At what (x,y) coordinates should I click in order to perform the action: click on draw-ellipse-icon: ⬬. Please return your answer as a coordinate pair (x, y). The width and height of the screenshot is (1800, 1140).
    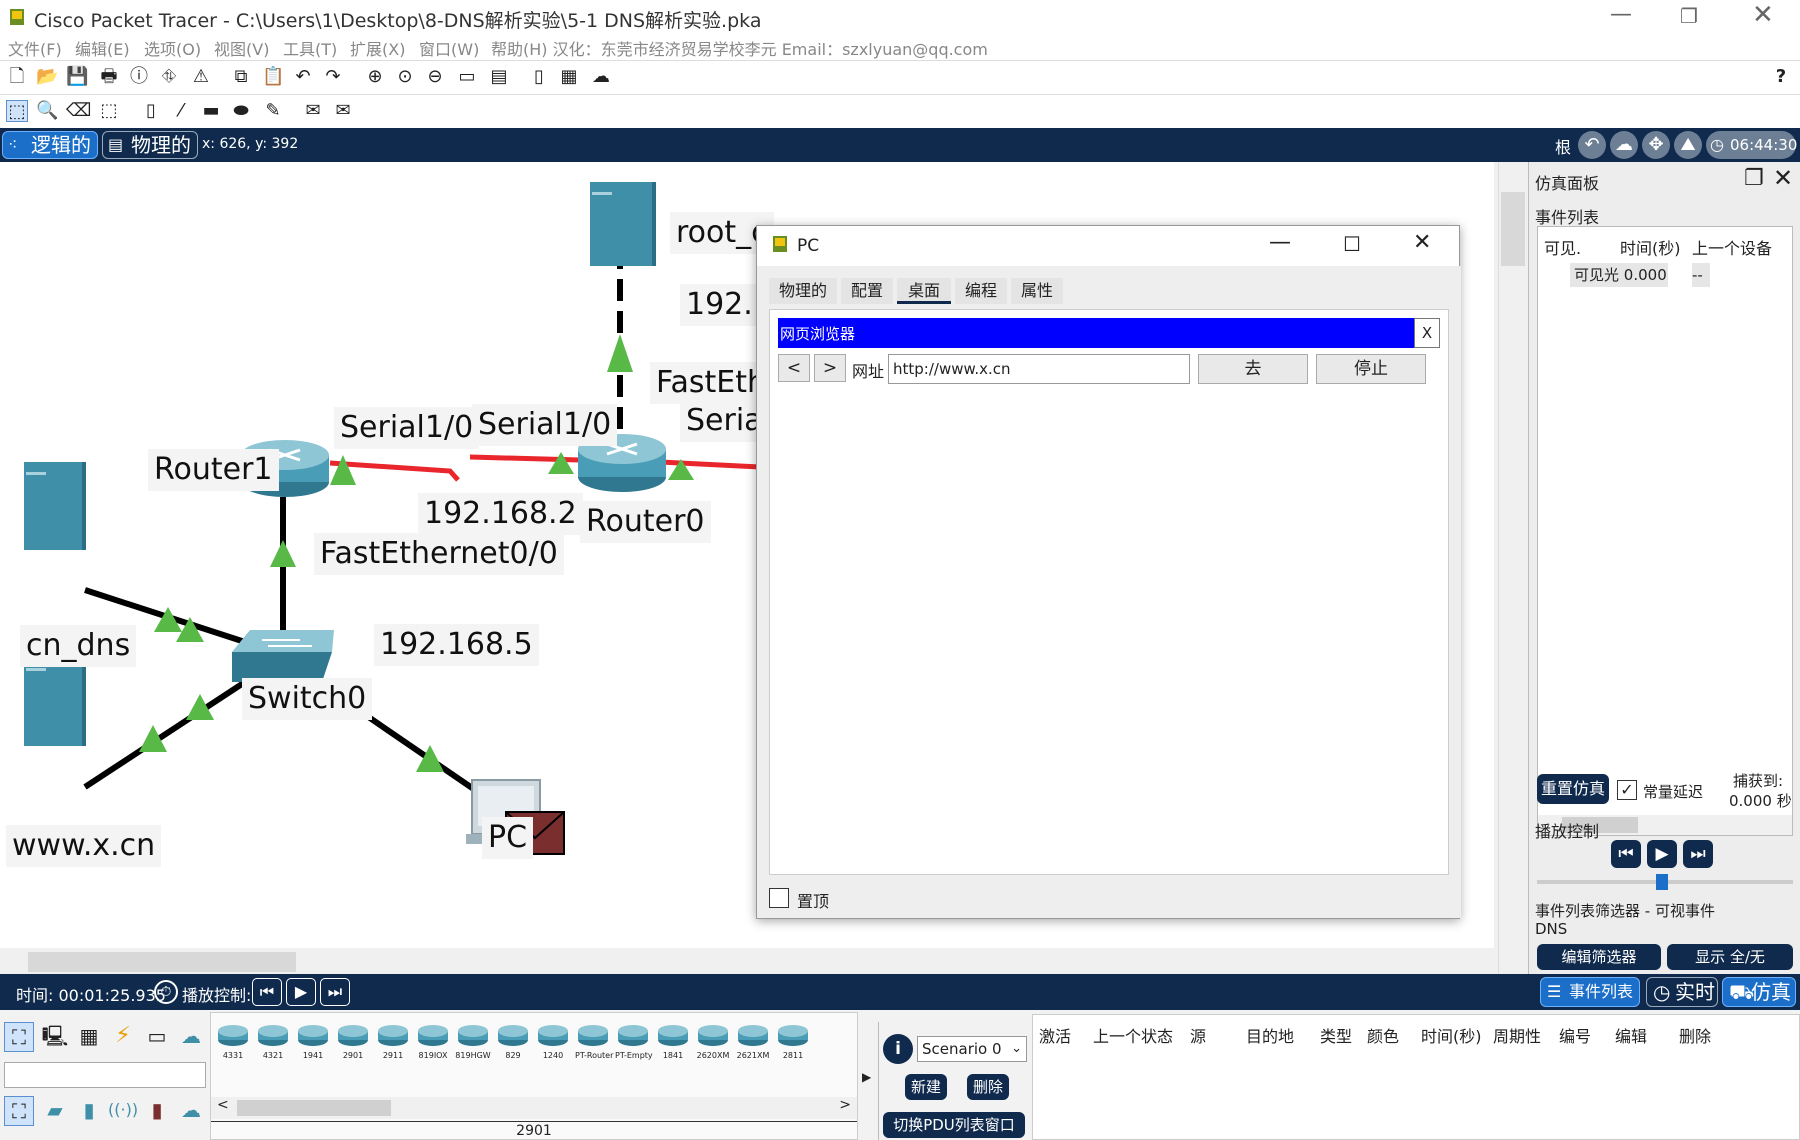
    Looking at the image, I should click on (241, 111).